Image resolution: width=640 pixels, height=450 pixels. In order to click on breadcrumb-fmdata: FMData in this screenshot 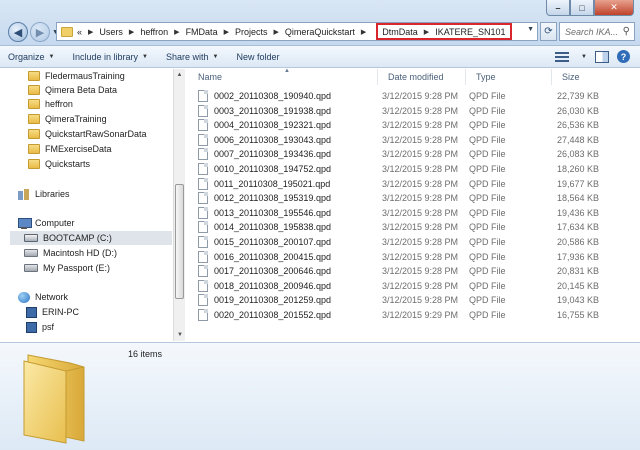, I will do `click(202, 32)`.